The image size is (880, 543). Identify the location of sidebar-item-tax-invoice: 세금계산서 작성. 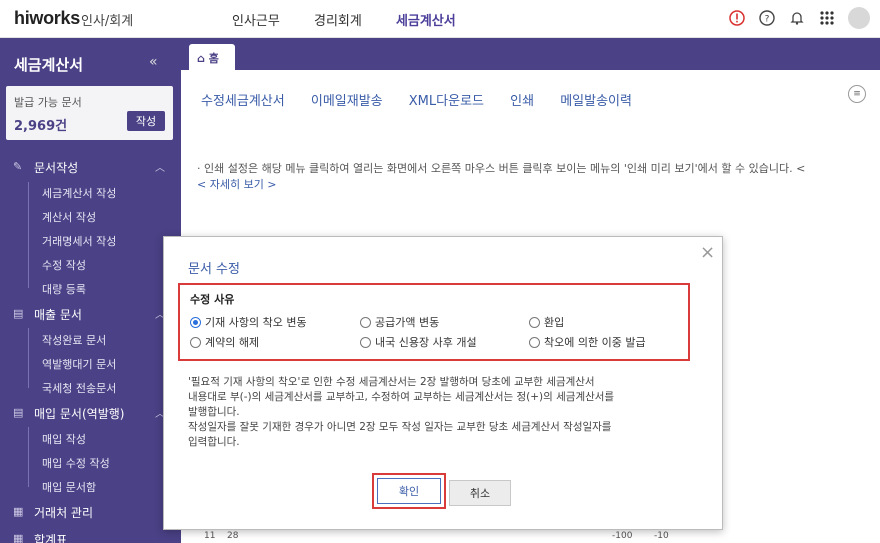
(79, 193).